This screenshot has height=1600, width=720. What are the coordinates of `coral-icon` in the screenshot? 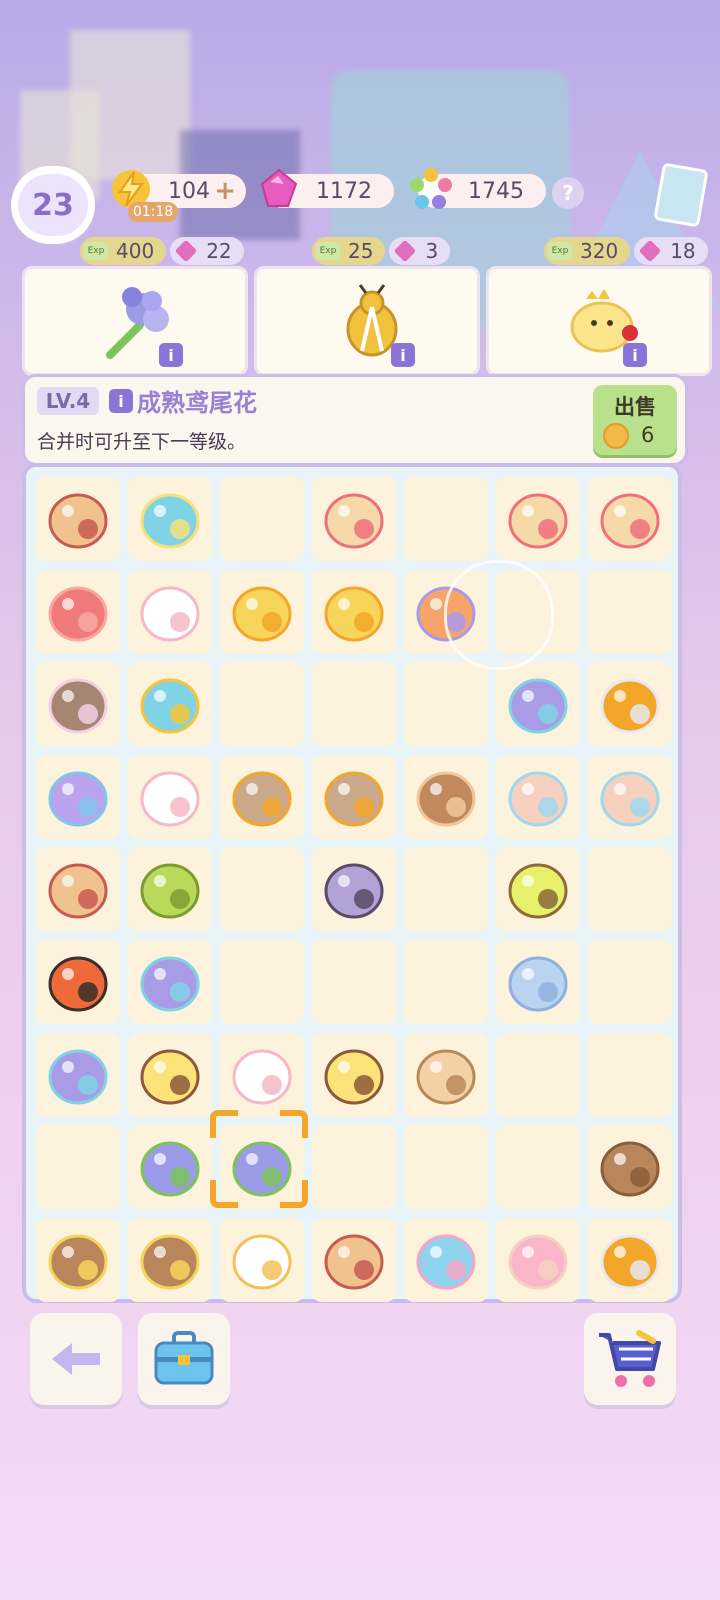 It's located at (78, 614).